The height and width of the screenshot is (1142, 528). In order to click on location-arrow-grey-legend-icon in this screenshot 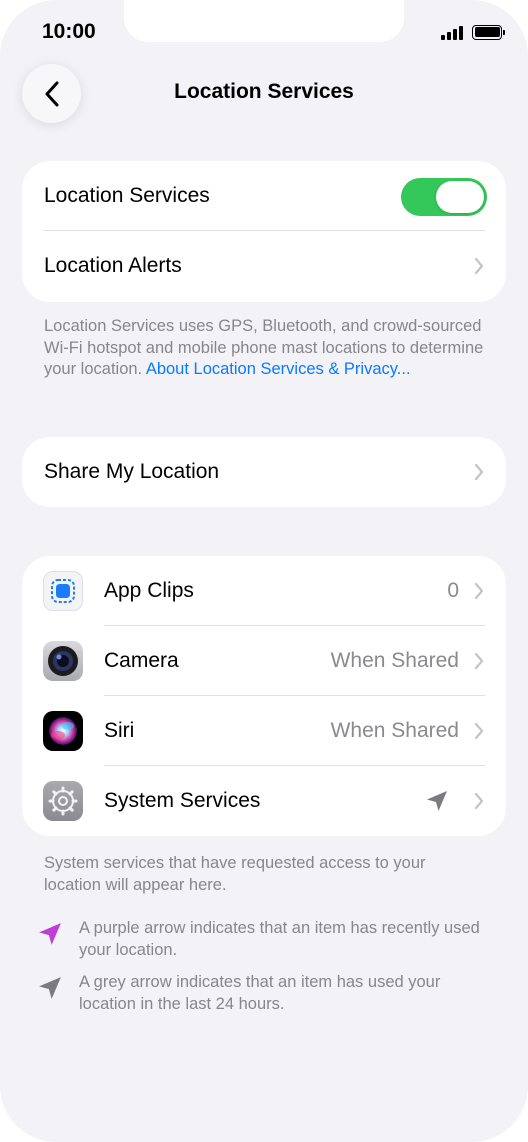, I will do `click(50, 988)`.